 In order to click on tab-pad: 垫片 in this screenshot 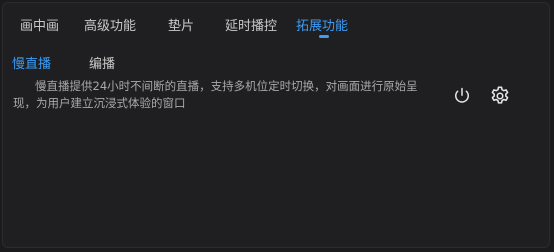, I will do `click(181, 24)`.